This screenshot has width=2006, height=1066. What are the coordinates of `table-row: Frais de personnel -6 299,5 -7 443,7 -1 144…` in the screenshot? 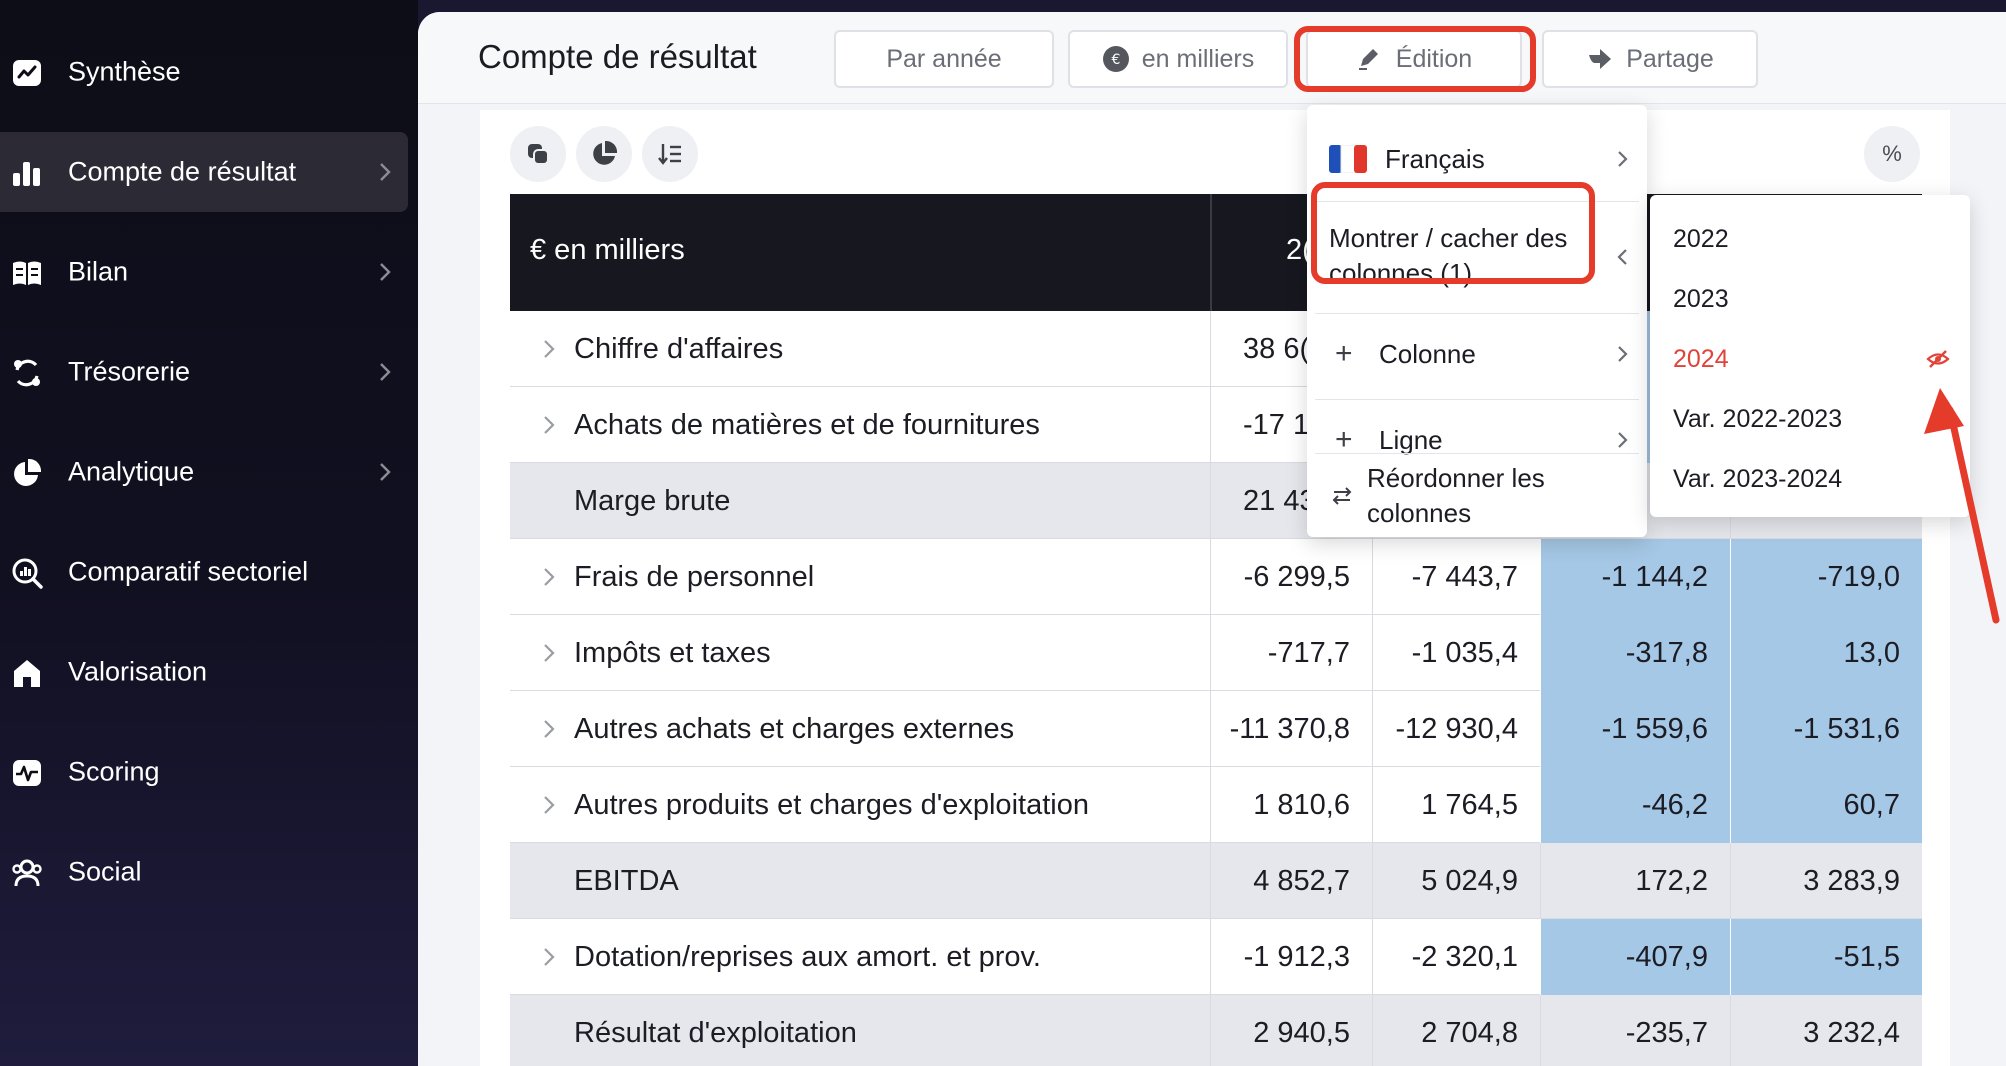 It's located at (1216, 577).